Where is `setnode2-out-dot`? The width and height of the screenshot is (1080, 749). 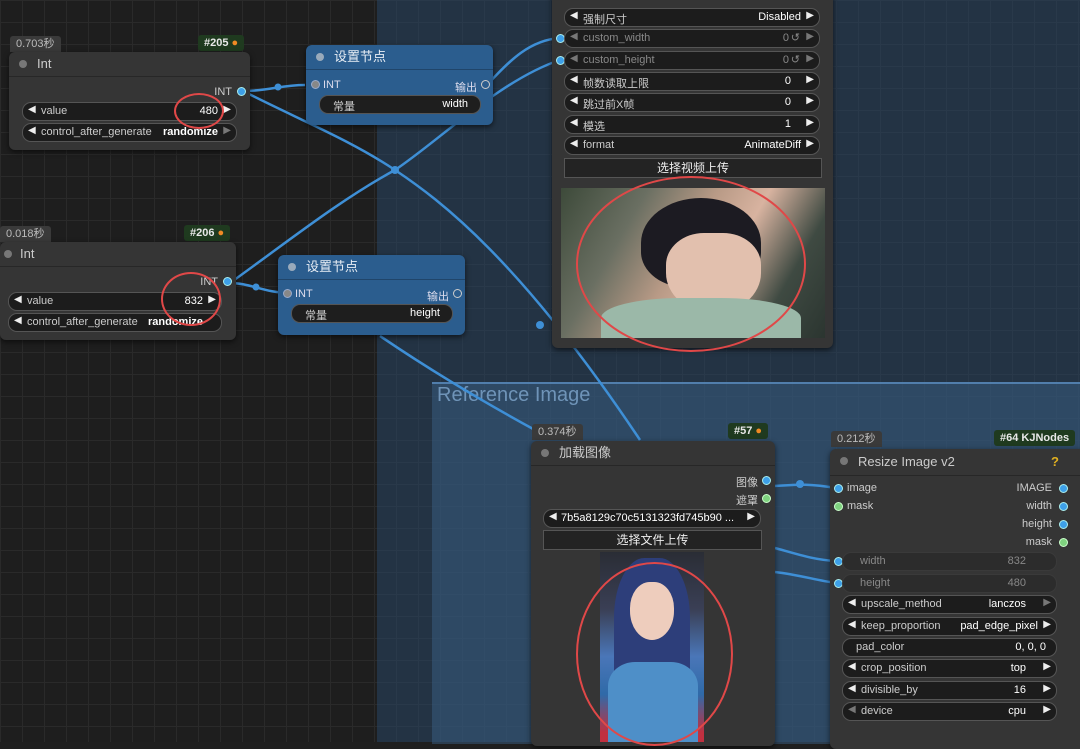
setnode2-out-dot is located at coordinates (457, 293).